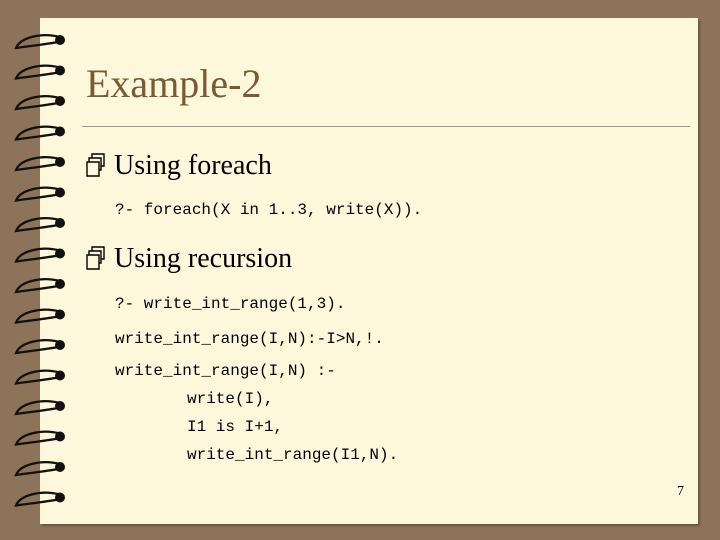  Describe the element at coordinates (39, 270) in the screenshot. I see `spiral-binding` at that location.